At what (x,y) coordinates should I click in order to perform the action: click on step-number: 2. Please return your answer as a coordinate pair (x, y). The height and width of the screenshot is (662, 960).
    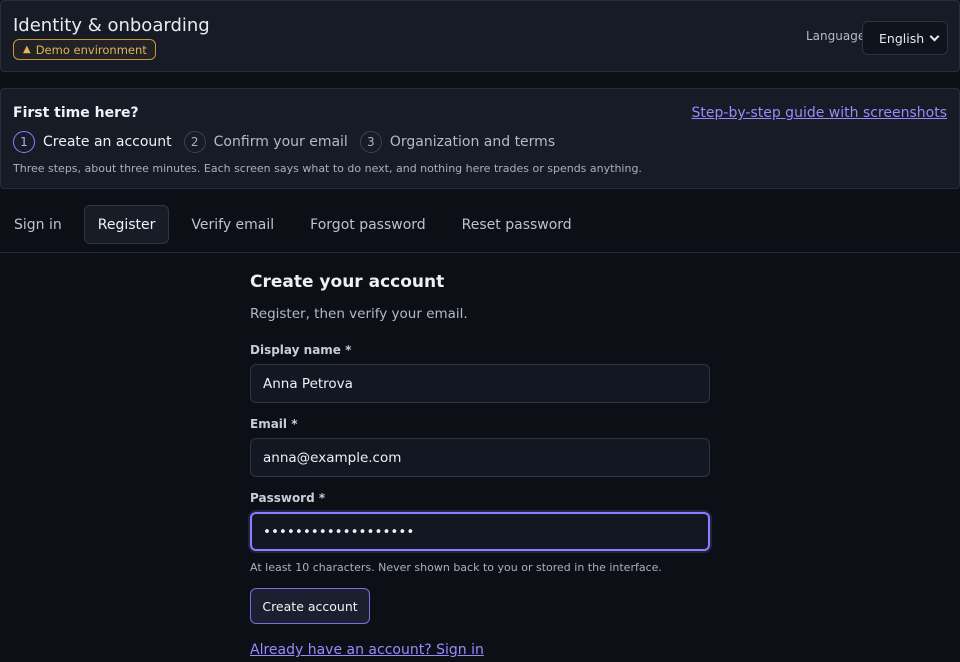
    Looking at the image, I should click on (194, 142).